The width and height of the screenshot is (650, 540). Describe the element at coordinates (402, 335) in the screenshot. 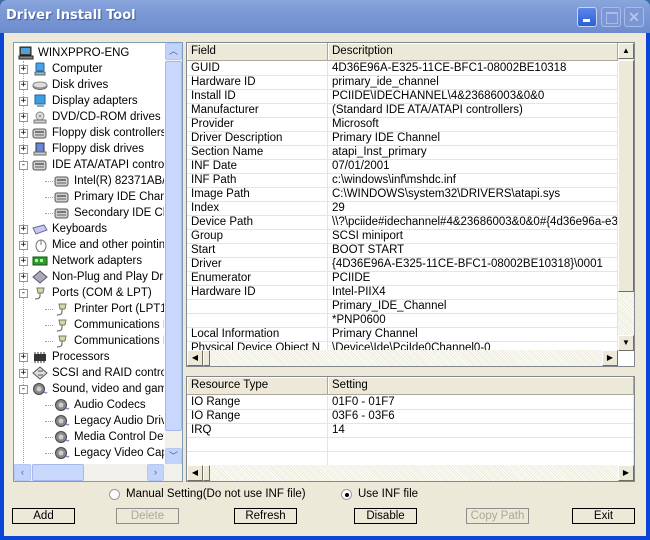

I see `details-row: Local Information Primary Channel` at that location.